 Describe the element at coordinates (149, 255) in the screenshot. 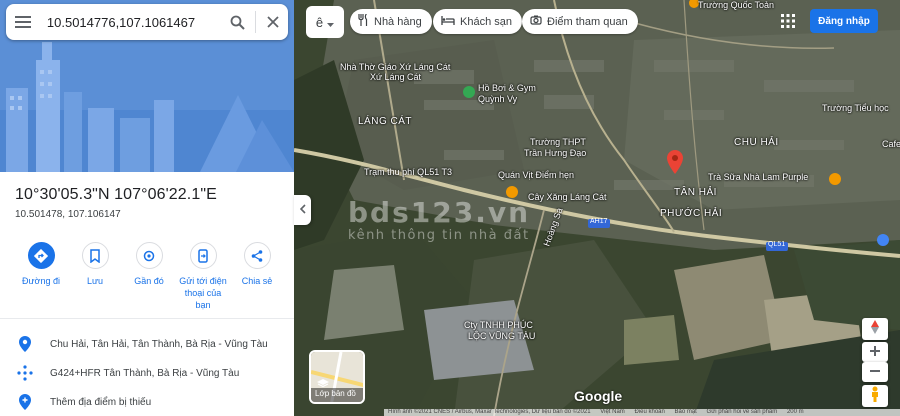

I see `nearby-icon` at that location.